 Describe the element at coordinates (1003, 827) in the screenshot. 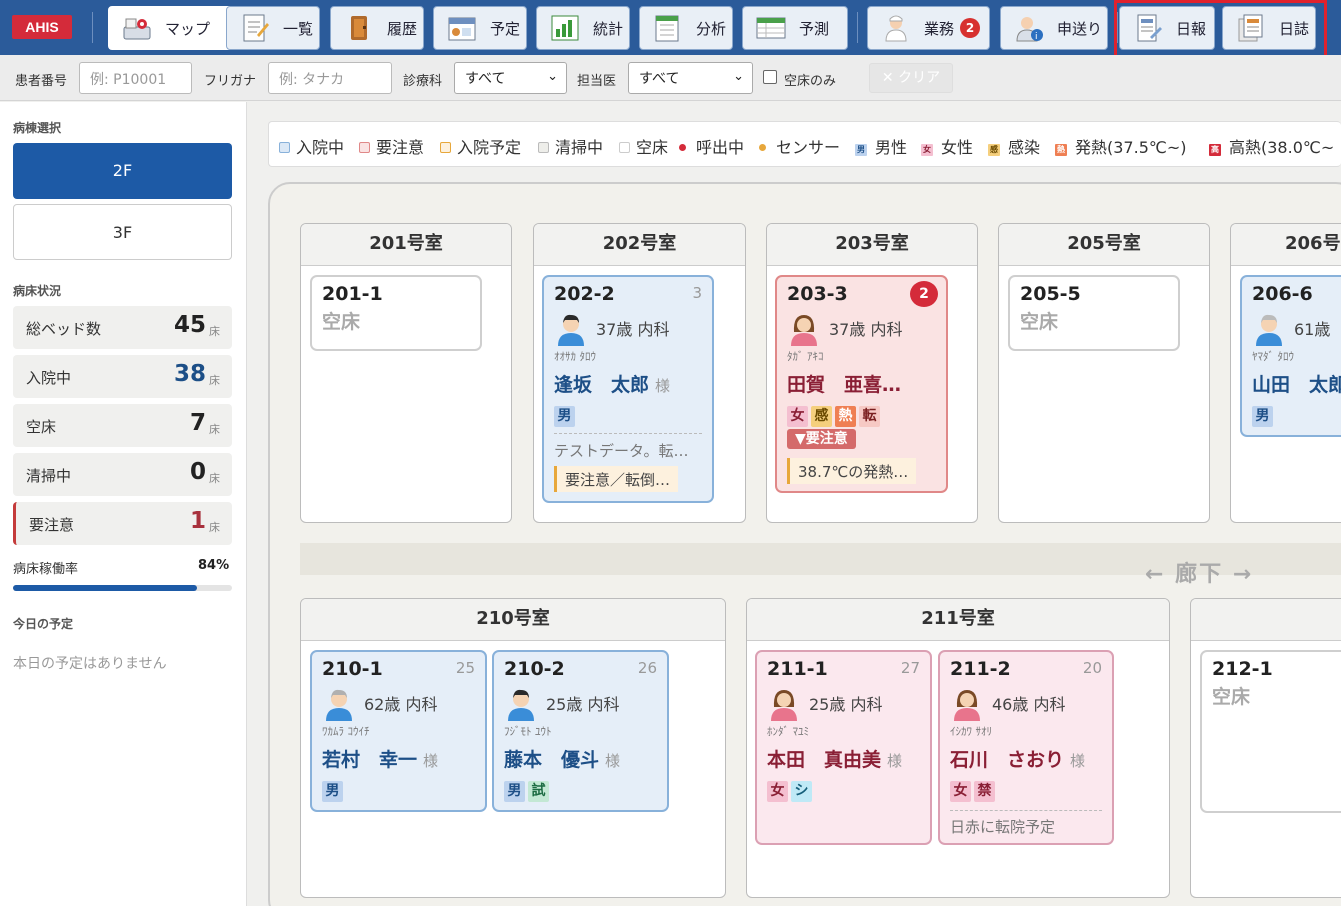

I see `patient-note: 日赤に転院予定` at that location.